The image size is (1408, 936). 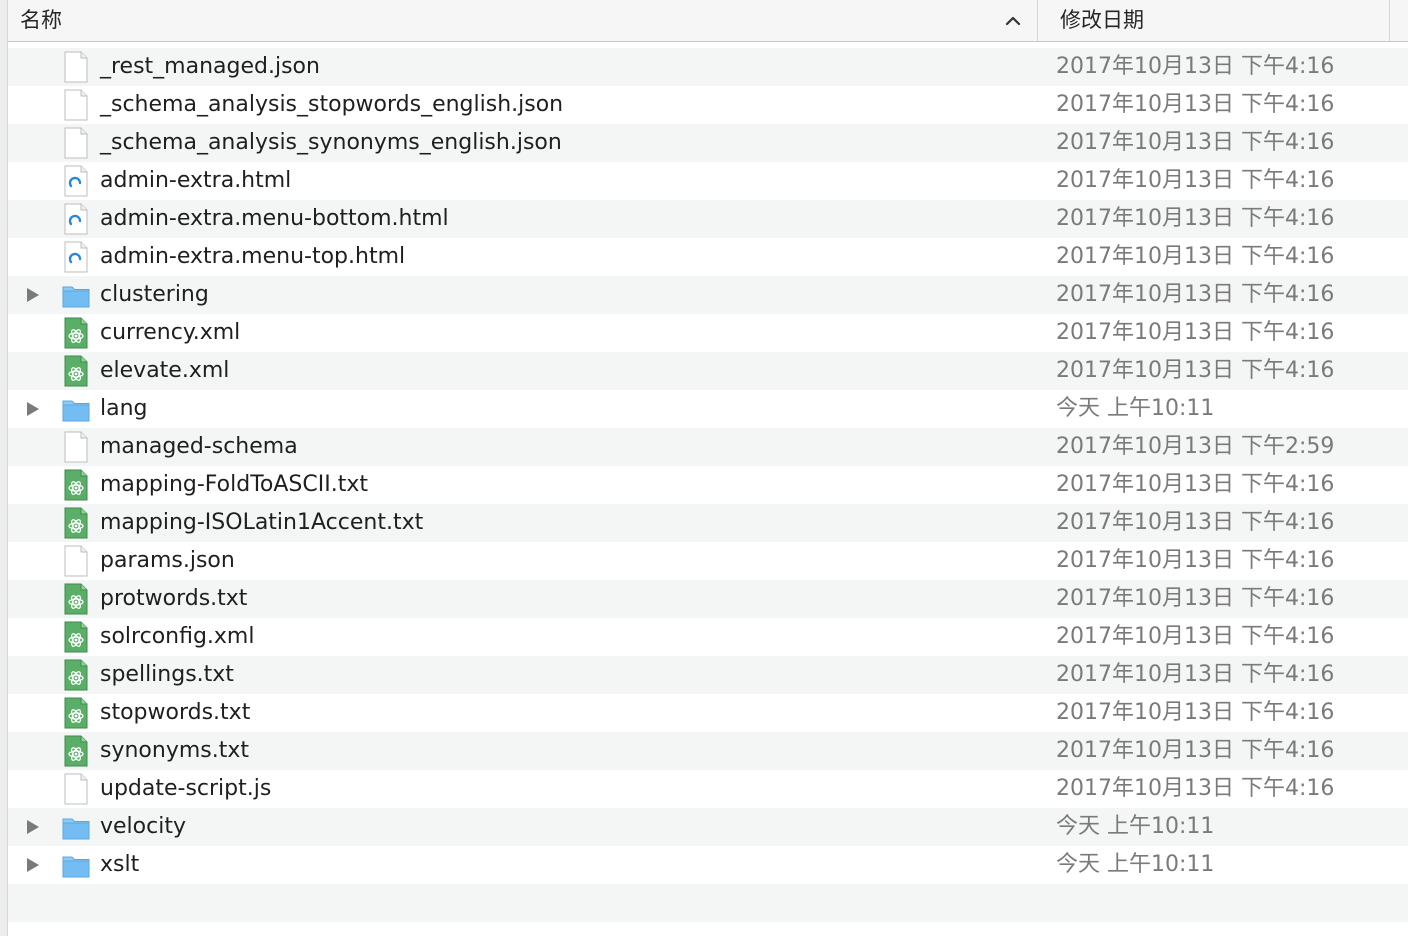 I want to click on folder-row: lang 今天 上午10:11, so click(x=708, y=409).